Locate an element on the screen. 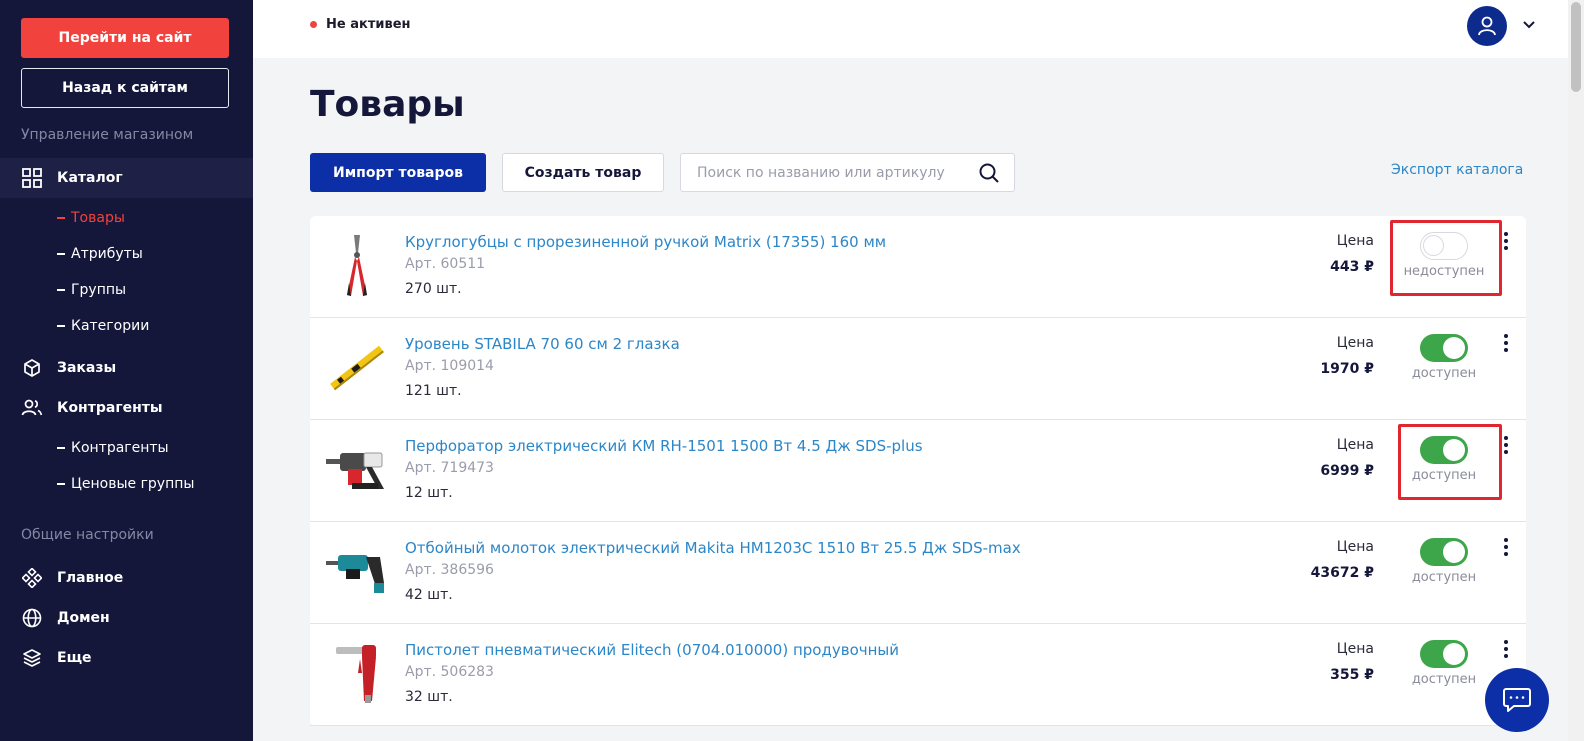  product-article: Арт. 109014 is located at coordinates (449, 366).